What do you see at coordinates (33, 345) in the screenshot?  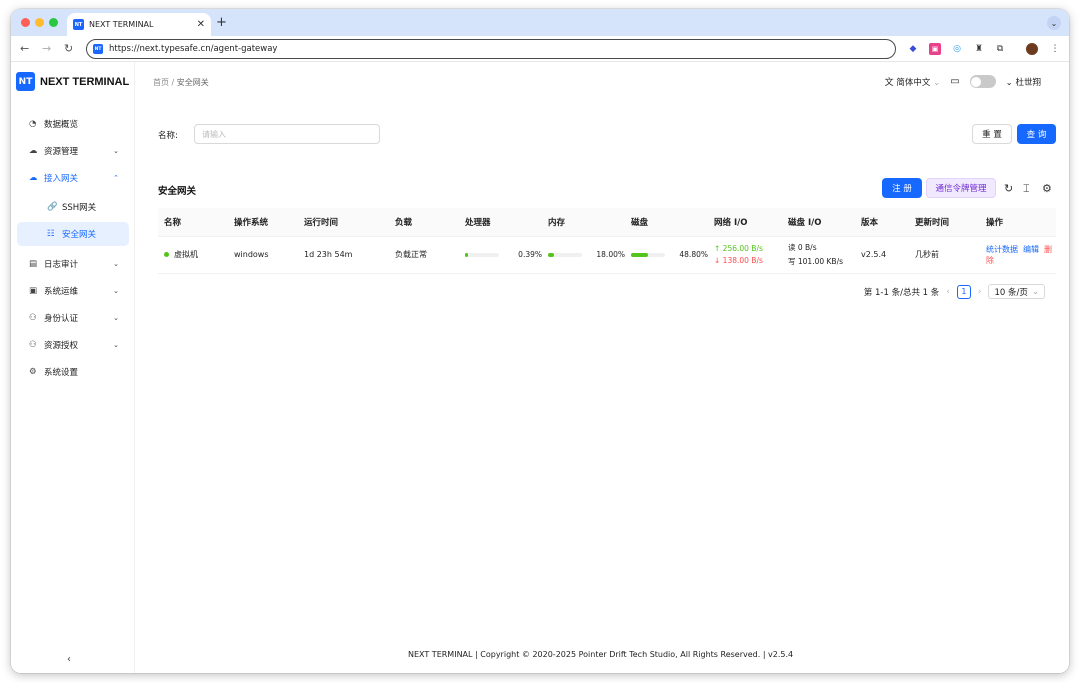 I see `user-auth-icon: ⚇` at bounding box center [33, 345].